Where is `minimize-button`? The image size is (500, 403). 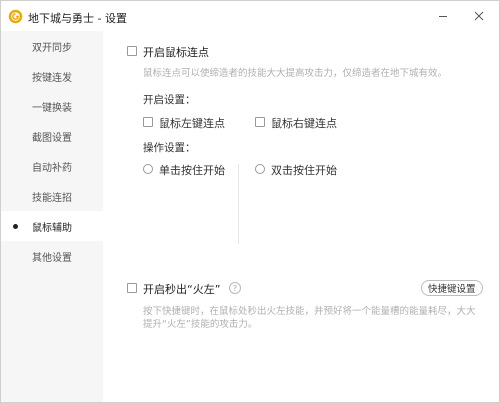 minimize-button is located at coordinates (443, 16).